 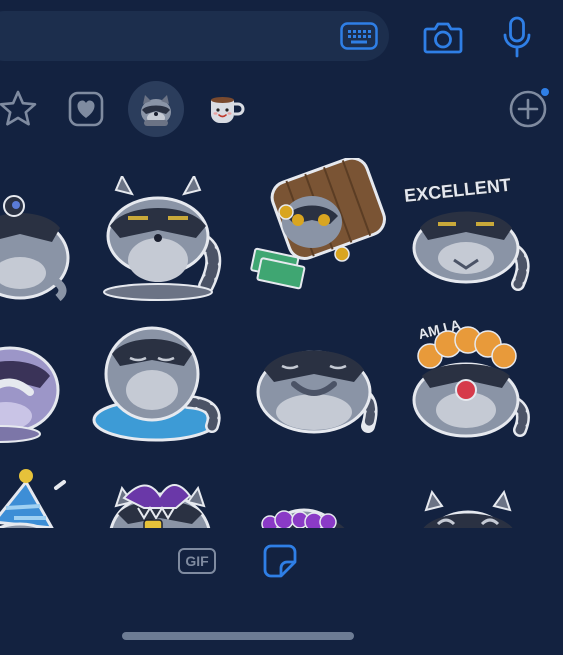 I want to click on microphone-icon, so click(x=517, y=37).